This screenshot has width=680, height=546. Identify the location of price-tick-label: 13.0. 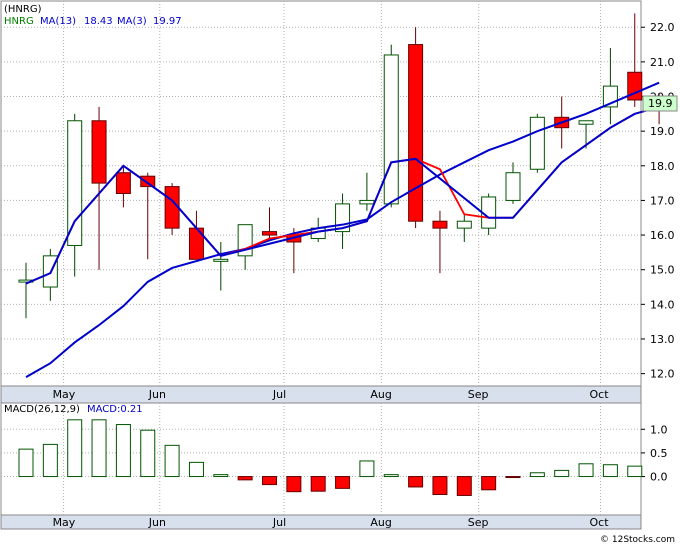
(662, 339).